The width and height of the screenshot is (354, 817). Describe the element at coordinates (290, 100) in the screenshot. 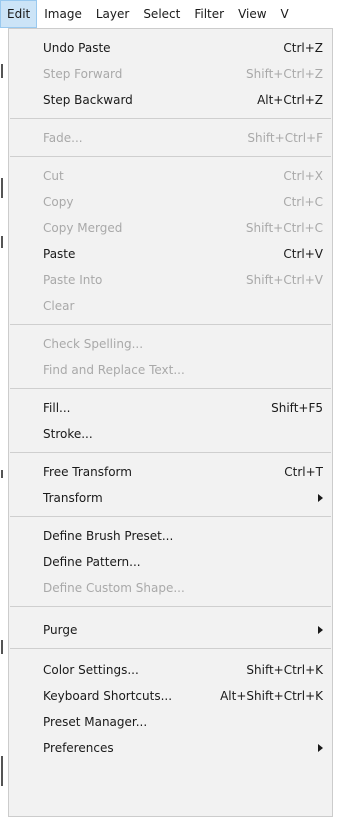

I see `menu-item-shortcut: Alt+Ctrl+Z` at that location.